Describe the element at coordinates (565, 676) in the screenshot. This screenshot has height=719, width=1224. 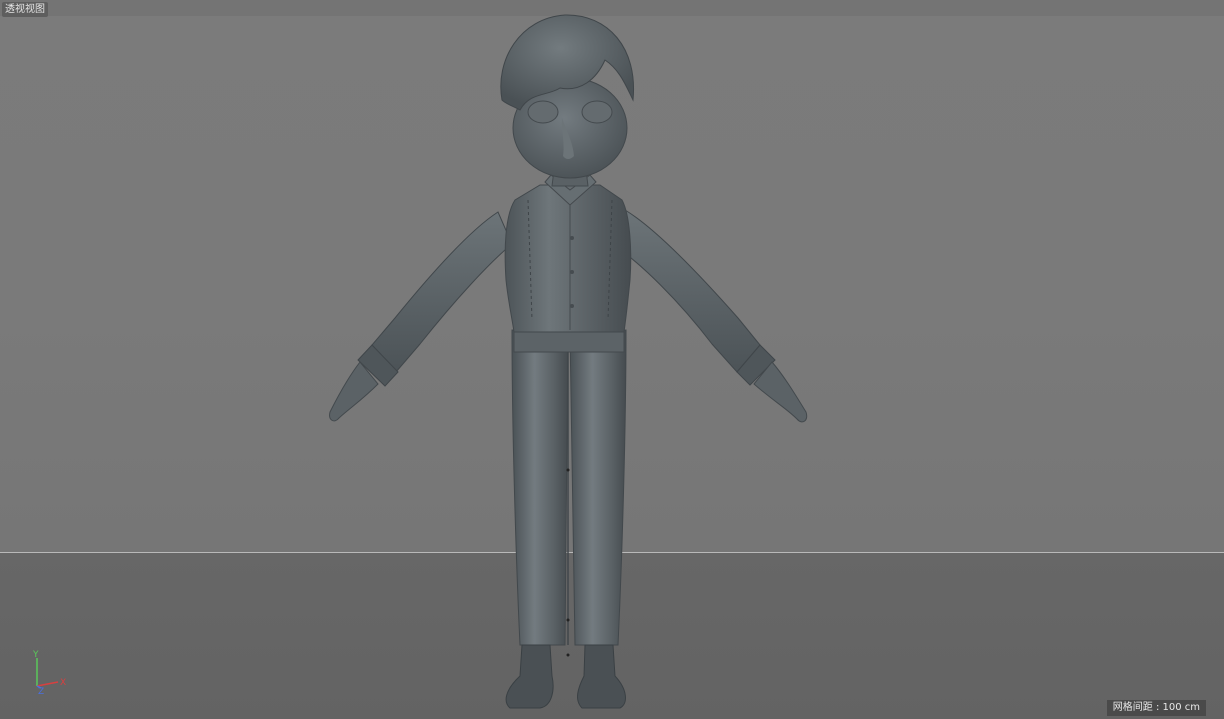
I see `shoes` at that location.